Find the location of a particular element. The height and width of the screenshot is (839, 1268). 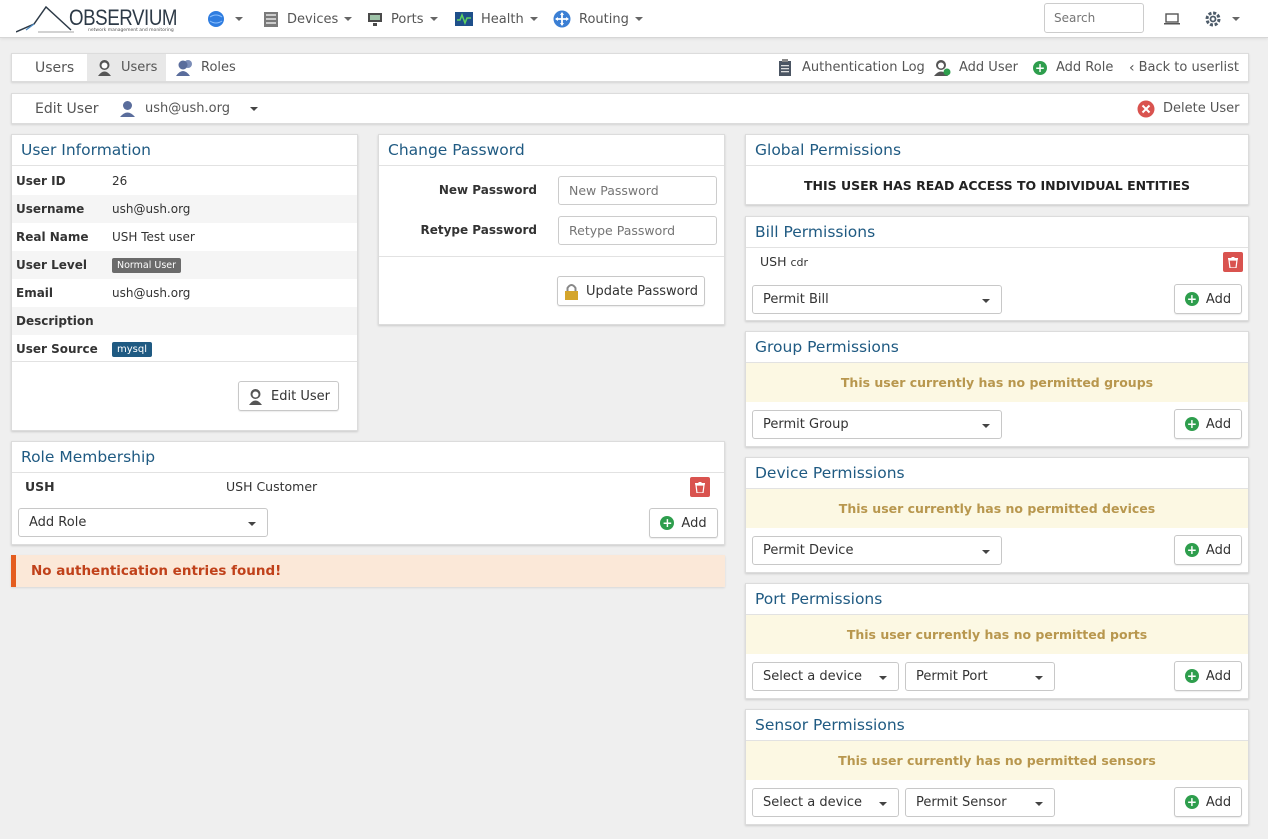

remove-role-button is located at coordinates (700, 487).